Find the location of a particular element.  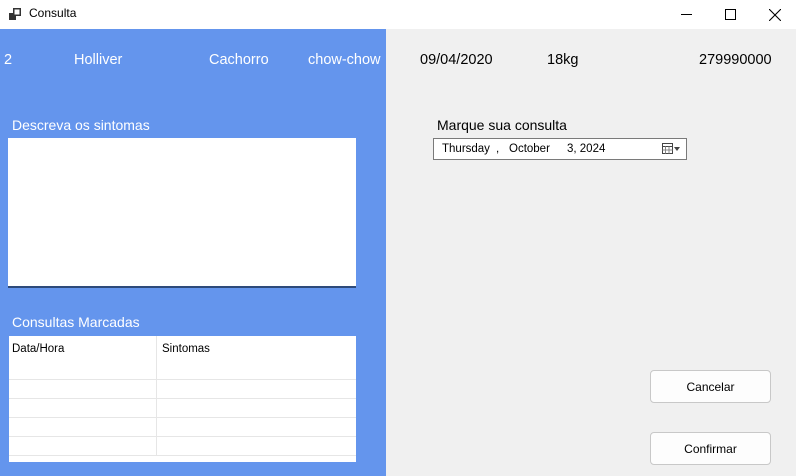

close-icon is located at coordinates (775, 14).